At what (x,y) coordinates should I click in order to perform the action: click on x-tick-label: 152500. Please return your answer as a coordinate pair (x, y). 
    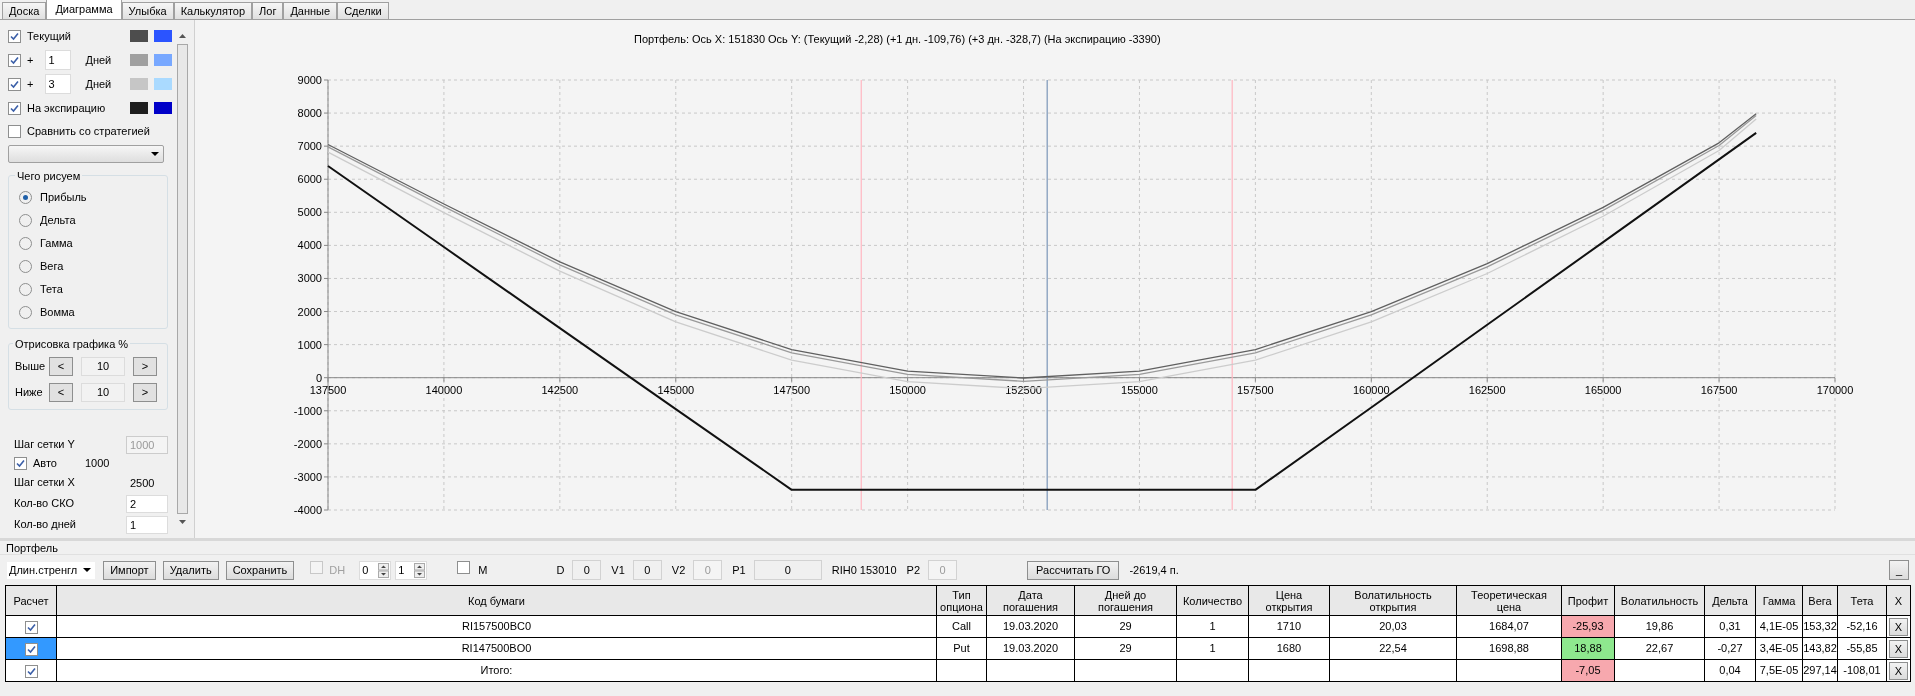
    Looking at the image, I should click on (1023, 389).